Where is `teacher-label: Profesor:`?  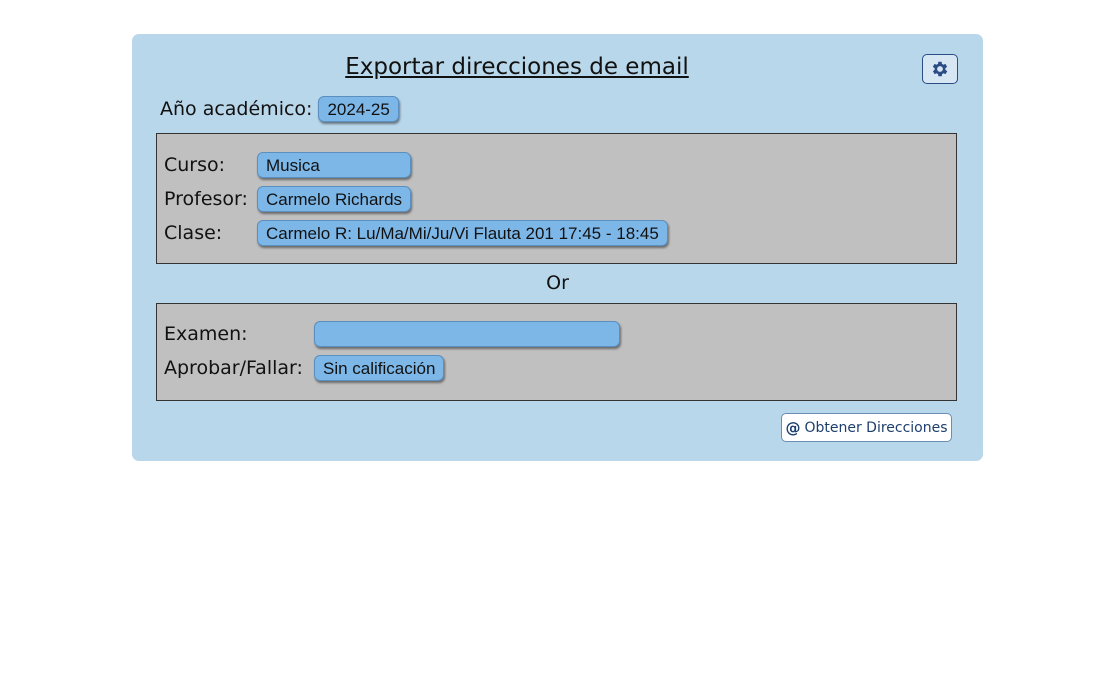 teacher-label: Profesor: is located at coordinates (206, 199).